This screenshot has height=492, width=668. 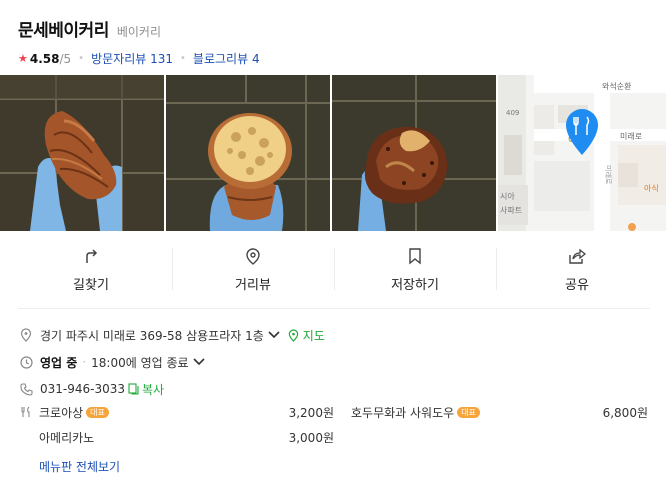 What do you see at coordinates (226, 58) in the screenshot?
I see `blog-reviews-link: 블로그리뷰 4` at bounding box center [226, 58].